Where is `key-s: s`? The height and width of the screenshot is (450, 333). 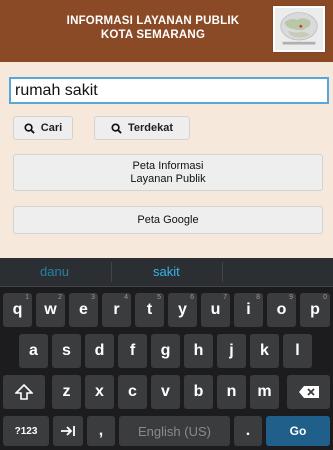 key-s: s is located at coordinates (66, 351).